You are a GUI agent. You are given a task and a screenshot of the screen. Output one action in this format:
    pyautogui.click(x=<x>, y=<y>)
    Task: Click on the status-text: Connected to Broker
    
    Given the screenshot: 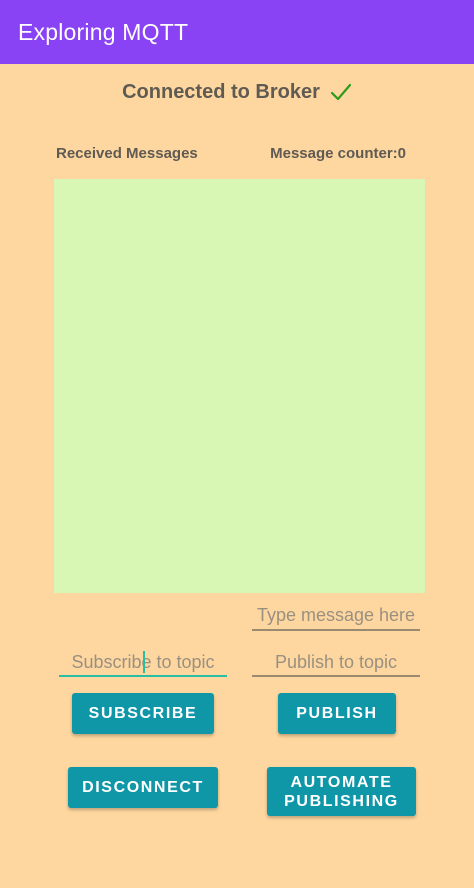 What is the action you would take?
    pyautogui.click(x=221, y=91)
    